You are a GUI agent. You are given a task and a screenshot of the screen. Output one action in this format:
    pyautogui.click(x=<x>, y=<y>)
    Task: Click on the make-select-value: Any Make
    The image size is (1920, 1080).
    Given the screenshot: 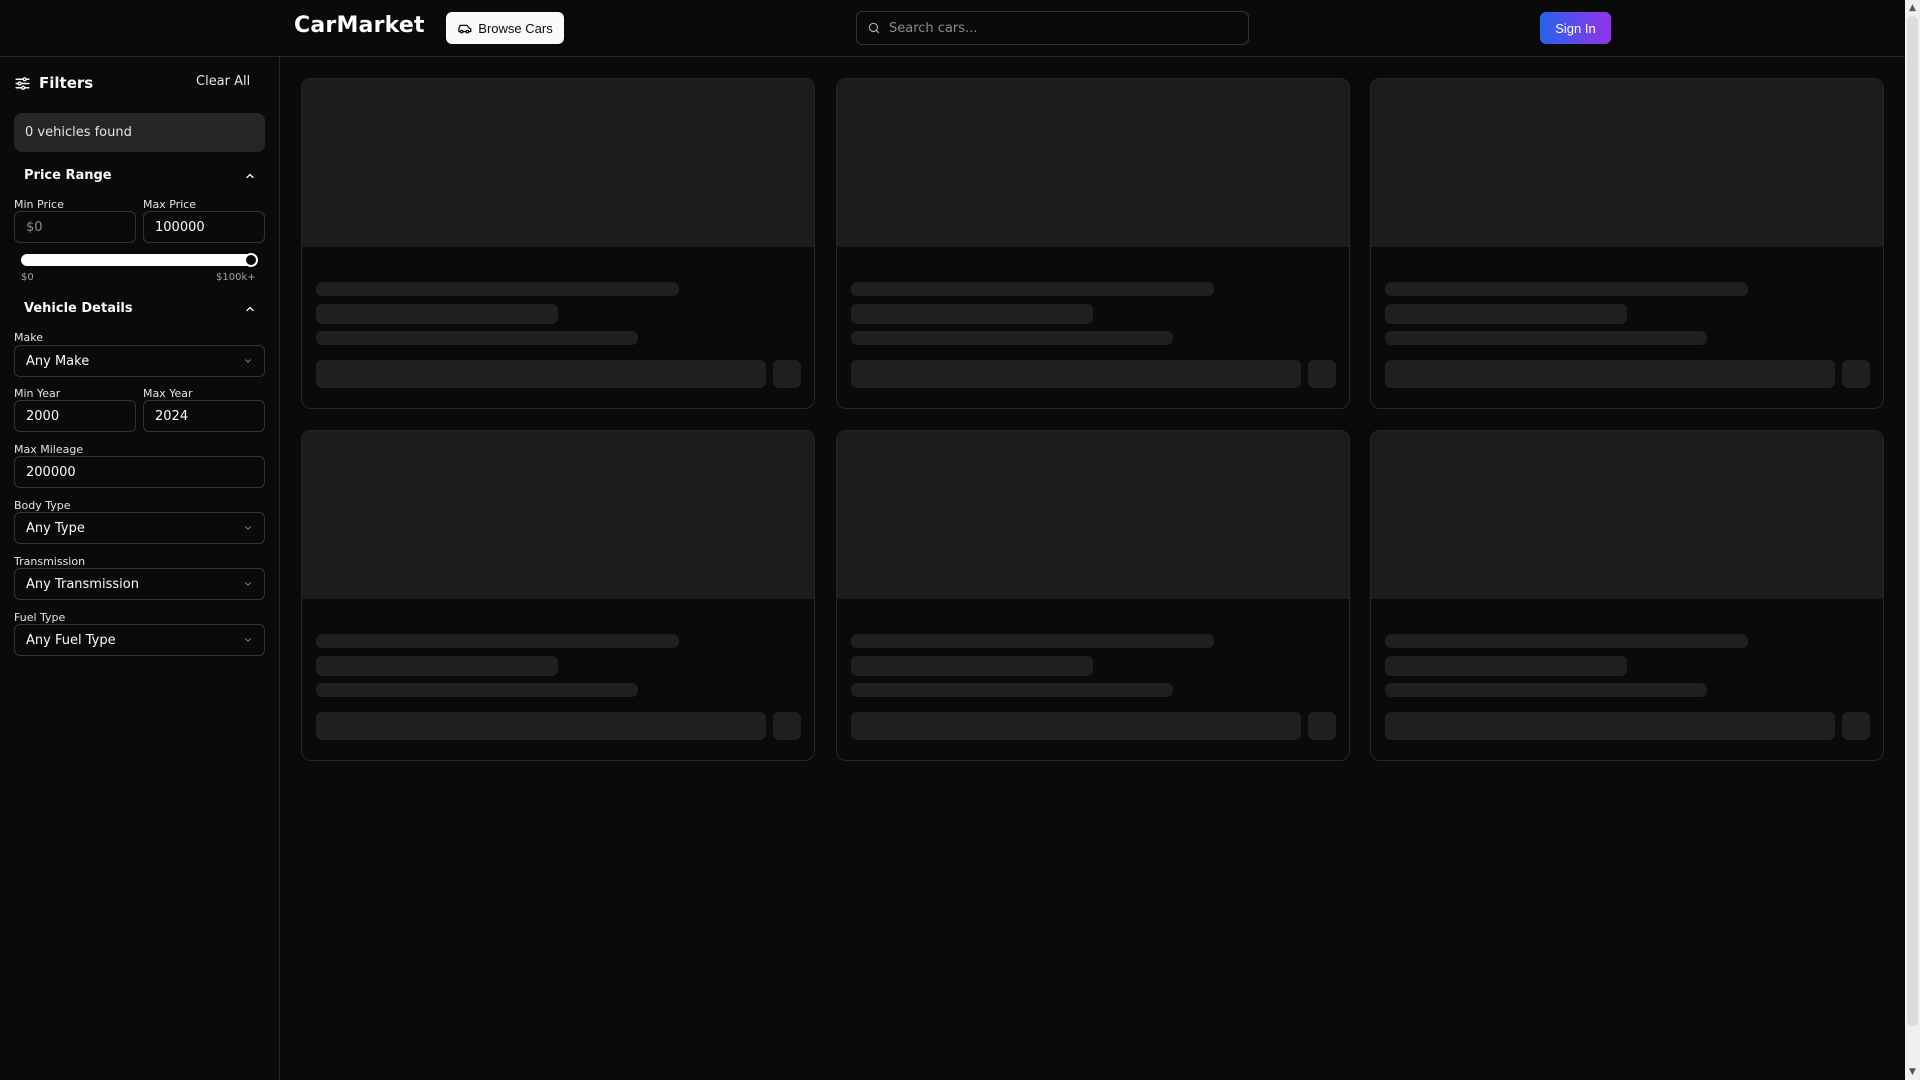 What is the action you would take?
    pyautogui.click(x=58, y=361)
    